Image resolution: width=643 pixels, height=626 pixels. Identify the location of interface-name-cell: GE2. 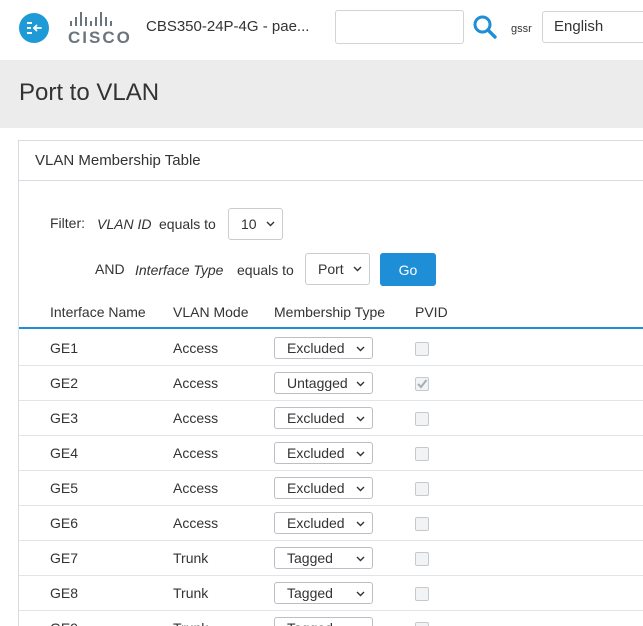
(64, 383).